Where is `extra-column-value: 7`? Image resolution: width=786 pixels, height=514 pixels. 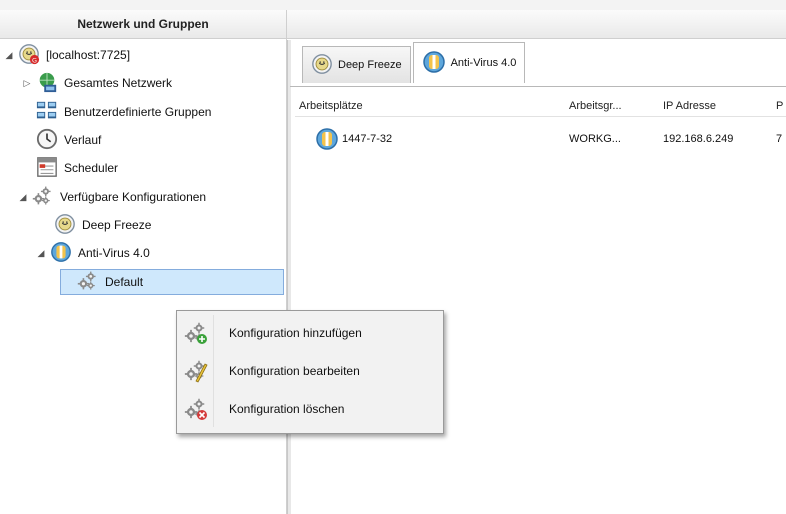 extra-column-value: 7 is located at coordinates (779, 139).